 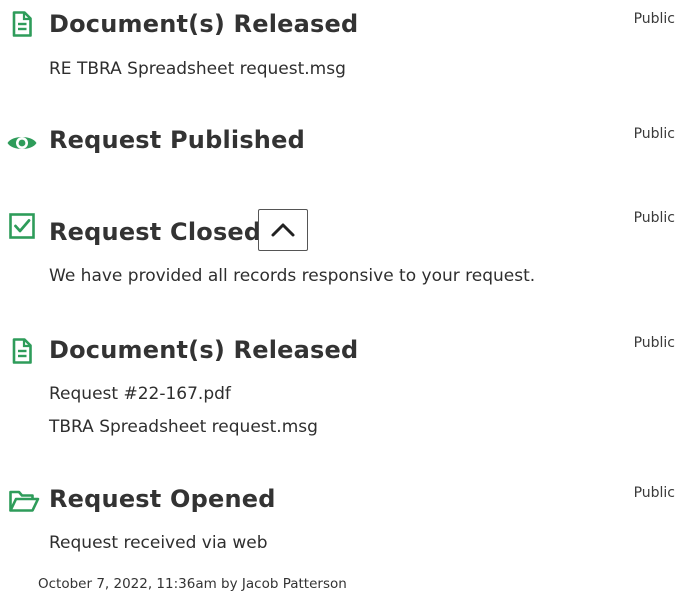 What do you see at coordinates (197, 69) in the screenshot?
I see `released-file: RE TBRA Spreadsheet request.msg` at bounding box center [197, 69].